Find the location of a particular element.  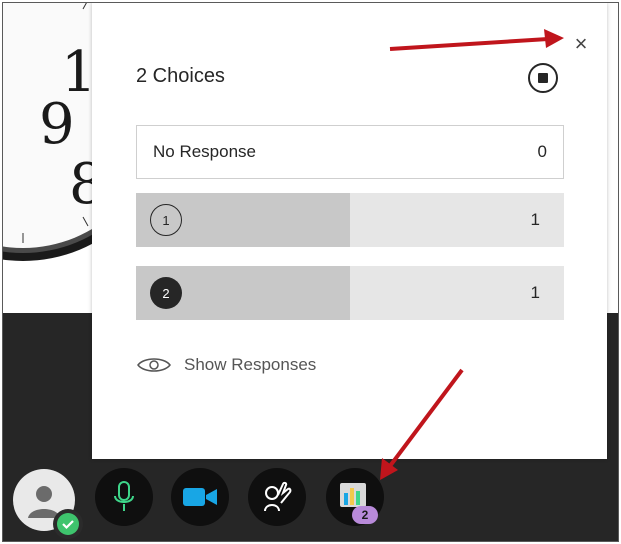

choice-1-count: 1 is located at coordinates (535, 219).